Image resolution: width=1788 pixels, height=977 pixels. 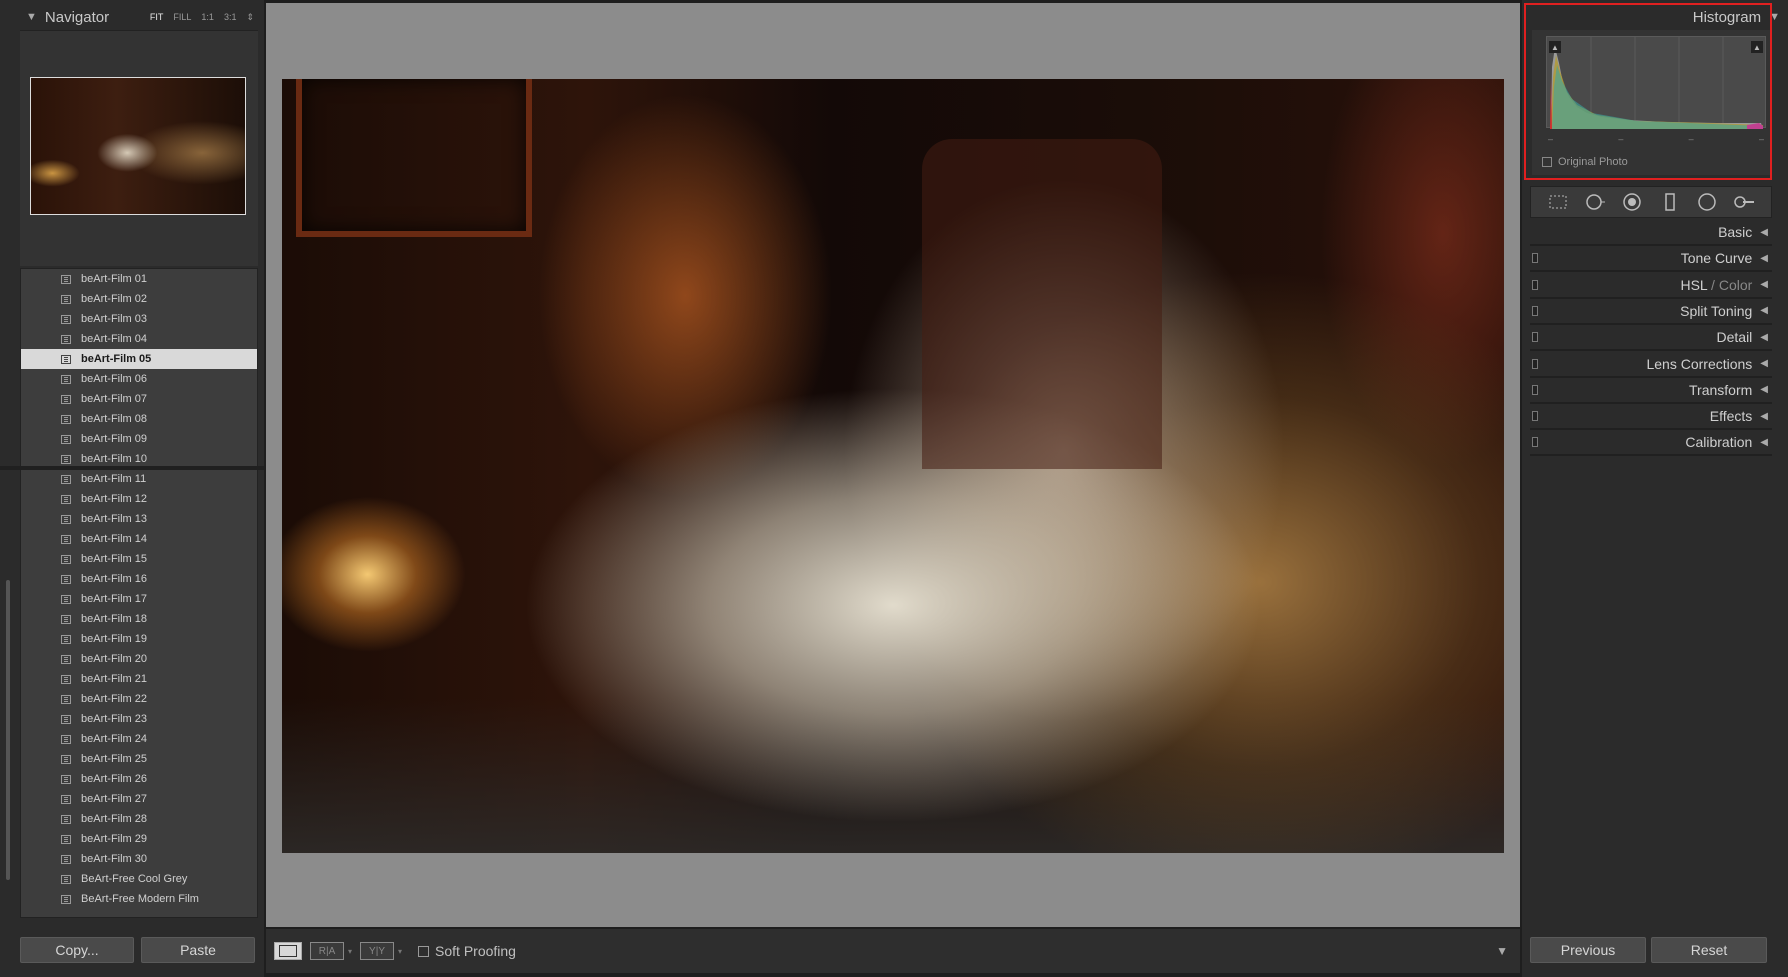 I want to click on view-mode-caret-icon: ▾, so click(x=350, y=951).